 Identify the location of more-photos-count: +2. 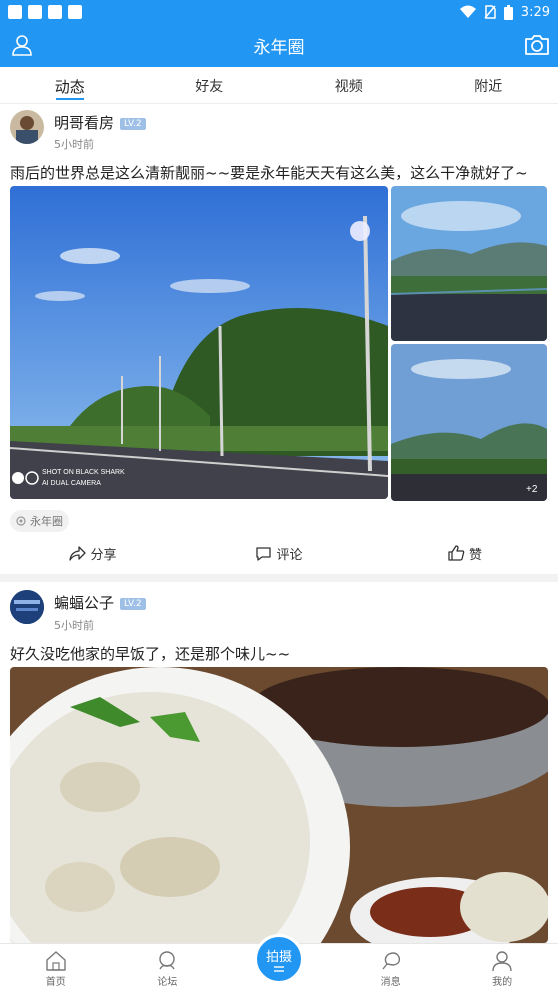
(532, 489).